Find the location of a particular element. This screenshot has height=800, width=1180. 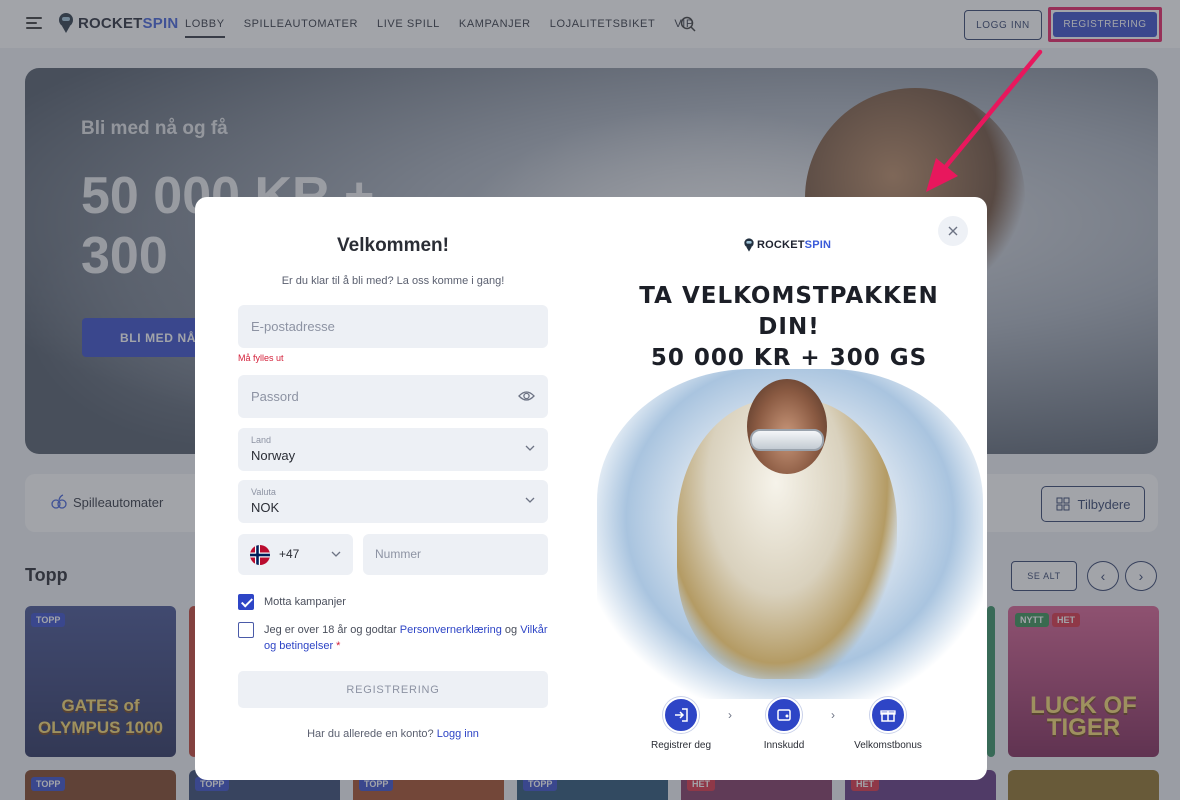

login-icon is located at coordinates (681, 715).